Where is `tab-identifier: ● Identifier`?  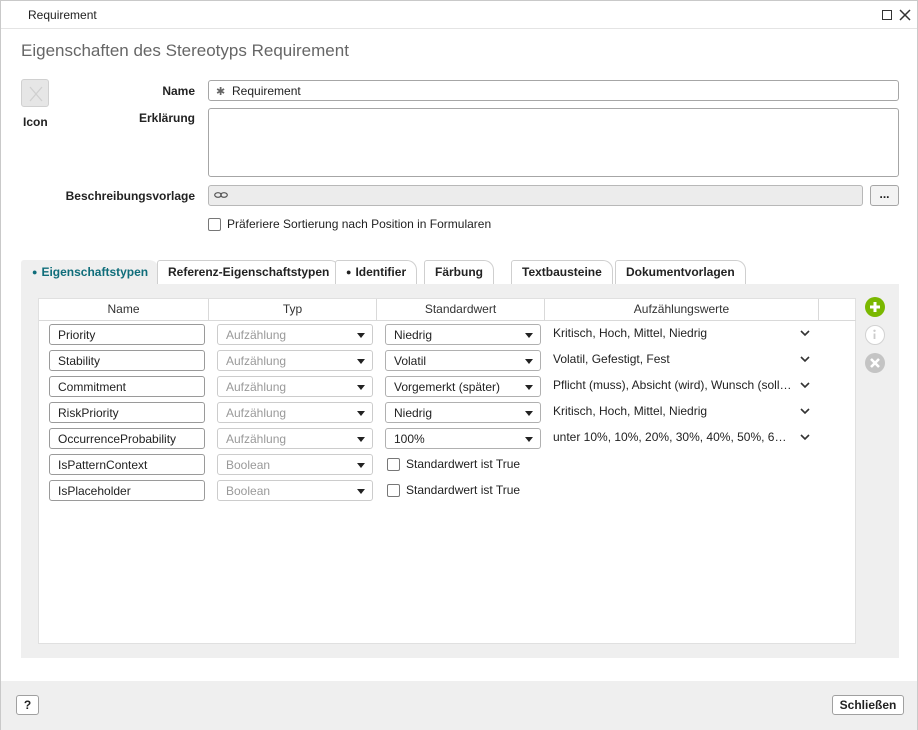
tab-identifier: ● Identifier is located at coordinates (376, 272).